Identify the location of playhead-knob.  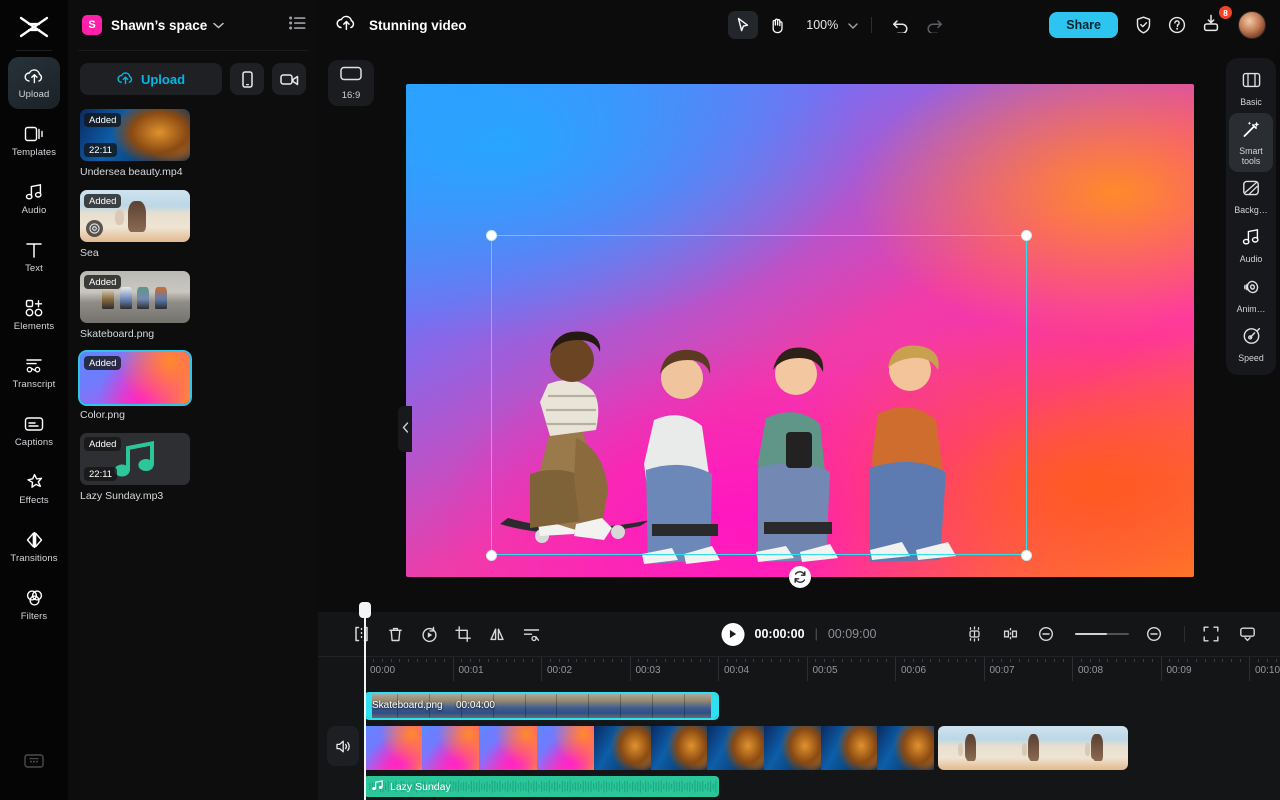
(365, 610).